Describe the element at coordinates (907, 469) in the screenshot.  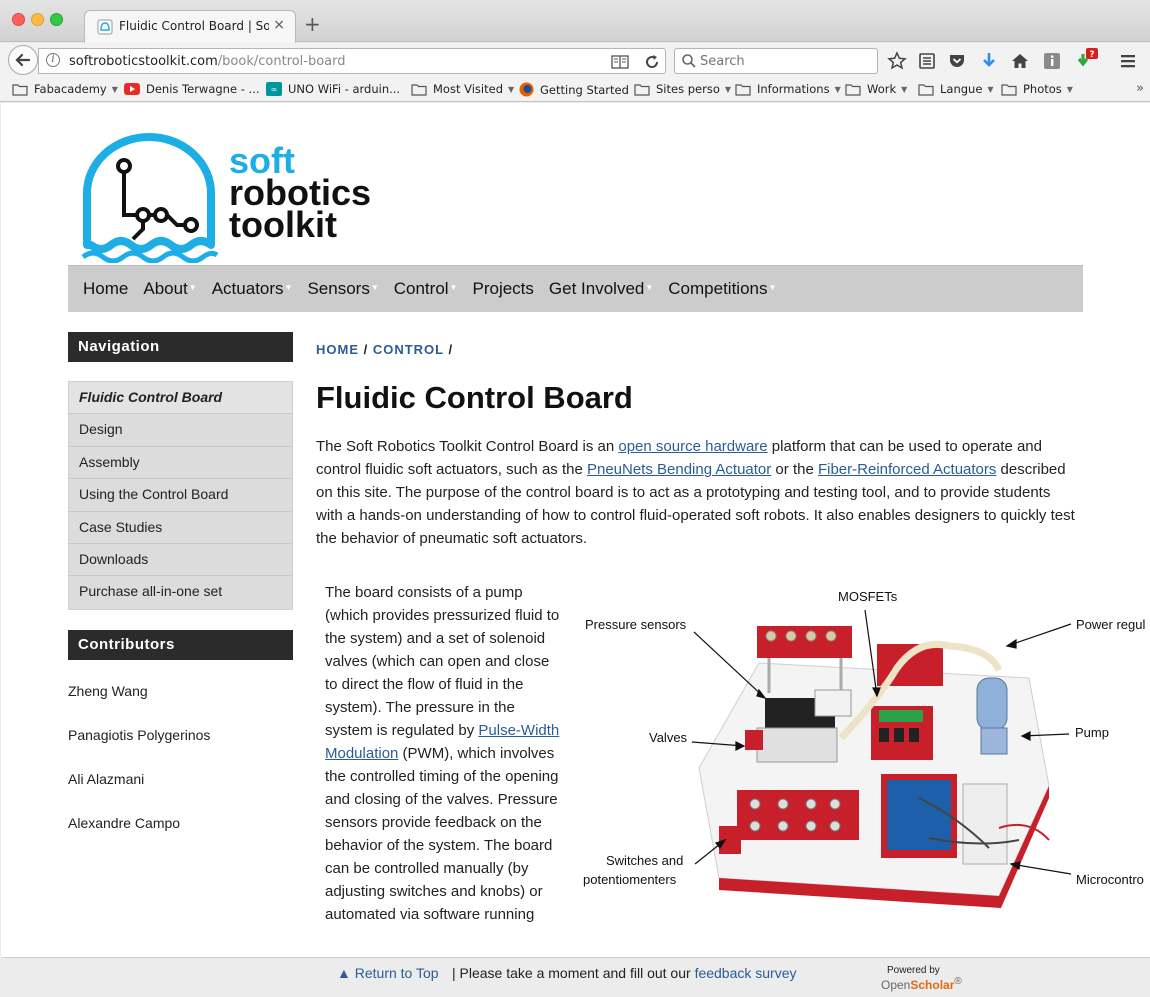
I see `fiber-reinforced-link: Fiber-Reinforced Actuators` at that location.